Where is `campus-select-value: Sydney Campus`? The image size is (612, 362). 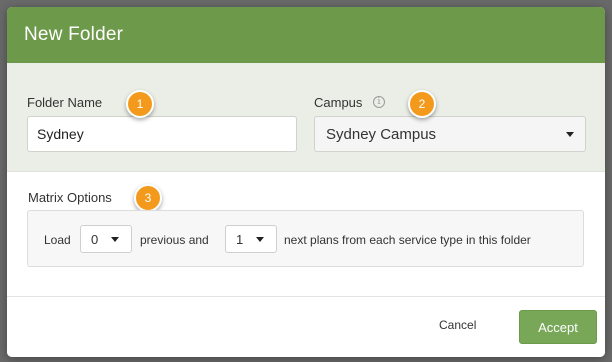 campus-select-value: Sydney Campus is located at coordinates (381, 134).